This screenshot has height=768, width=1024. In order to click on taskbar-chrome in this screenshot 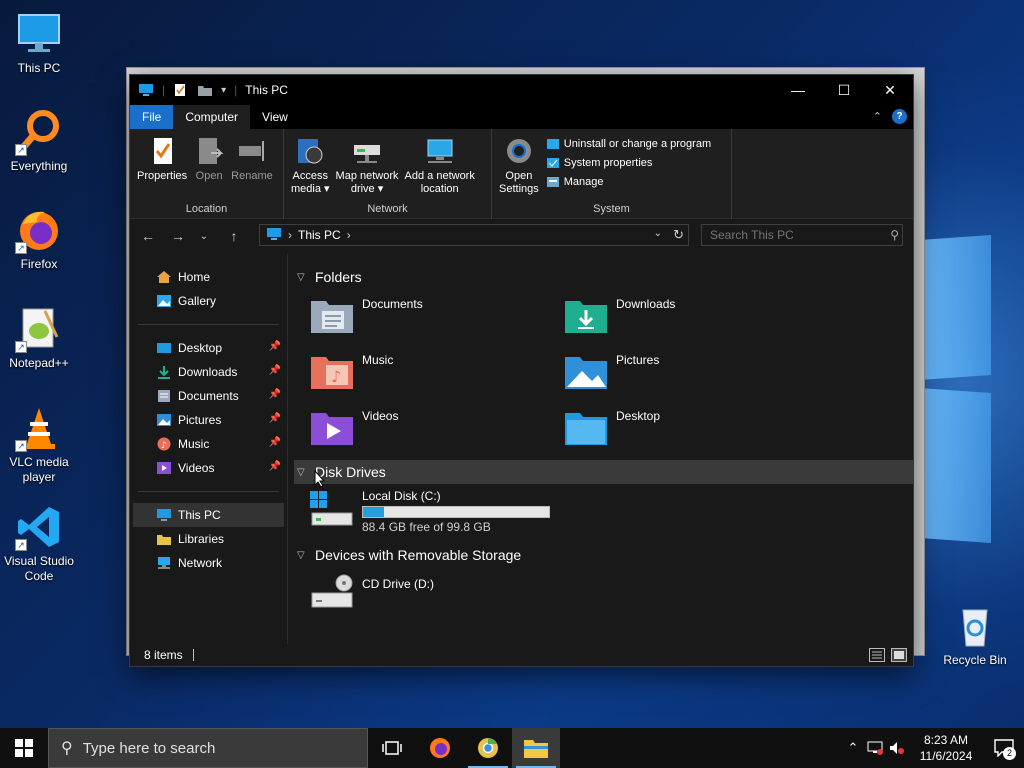, I will do `click(488, 748)`.